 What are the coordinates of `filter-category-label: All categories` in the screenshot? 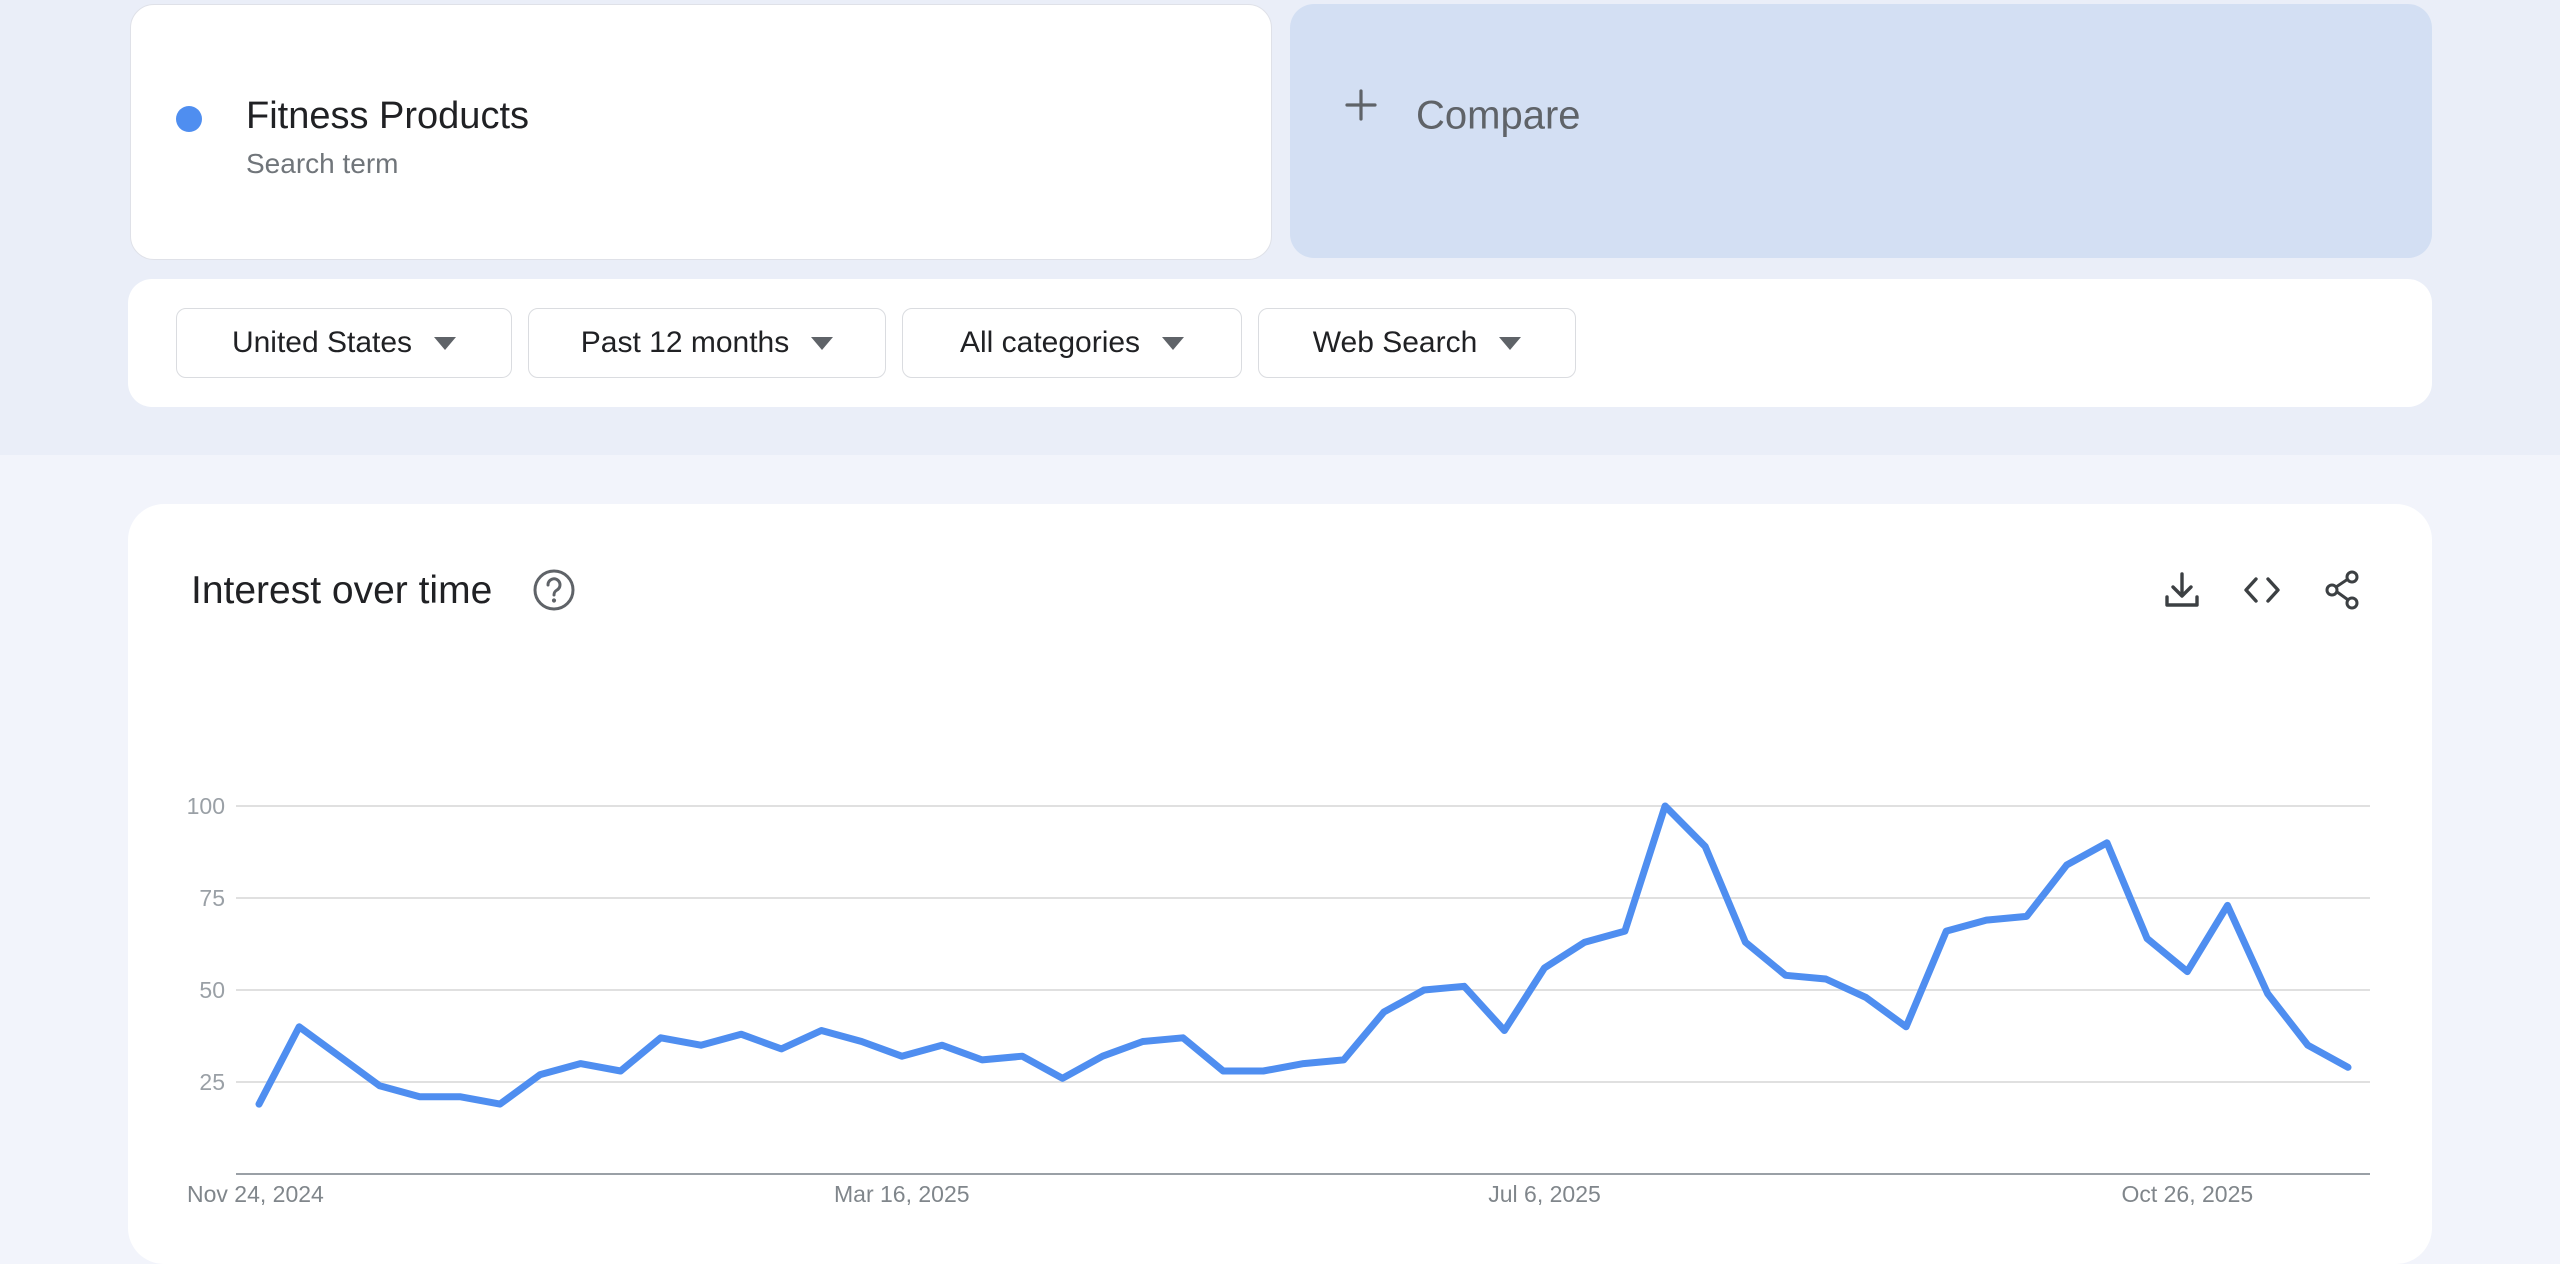 It's located at (1050, 342).